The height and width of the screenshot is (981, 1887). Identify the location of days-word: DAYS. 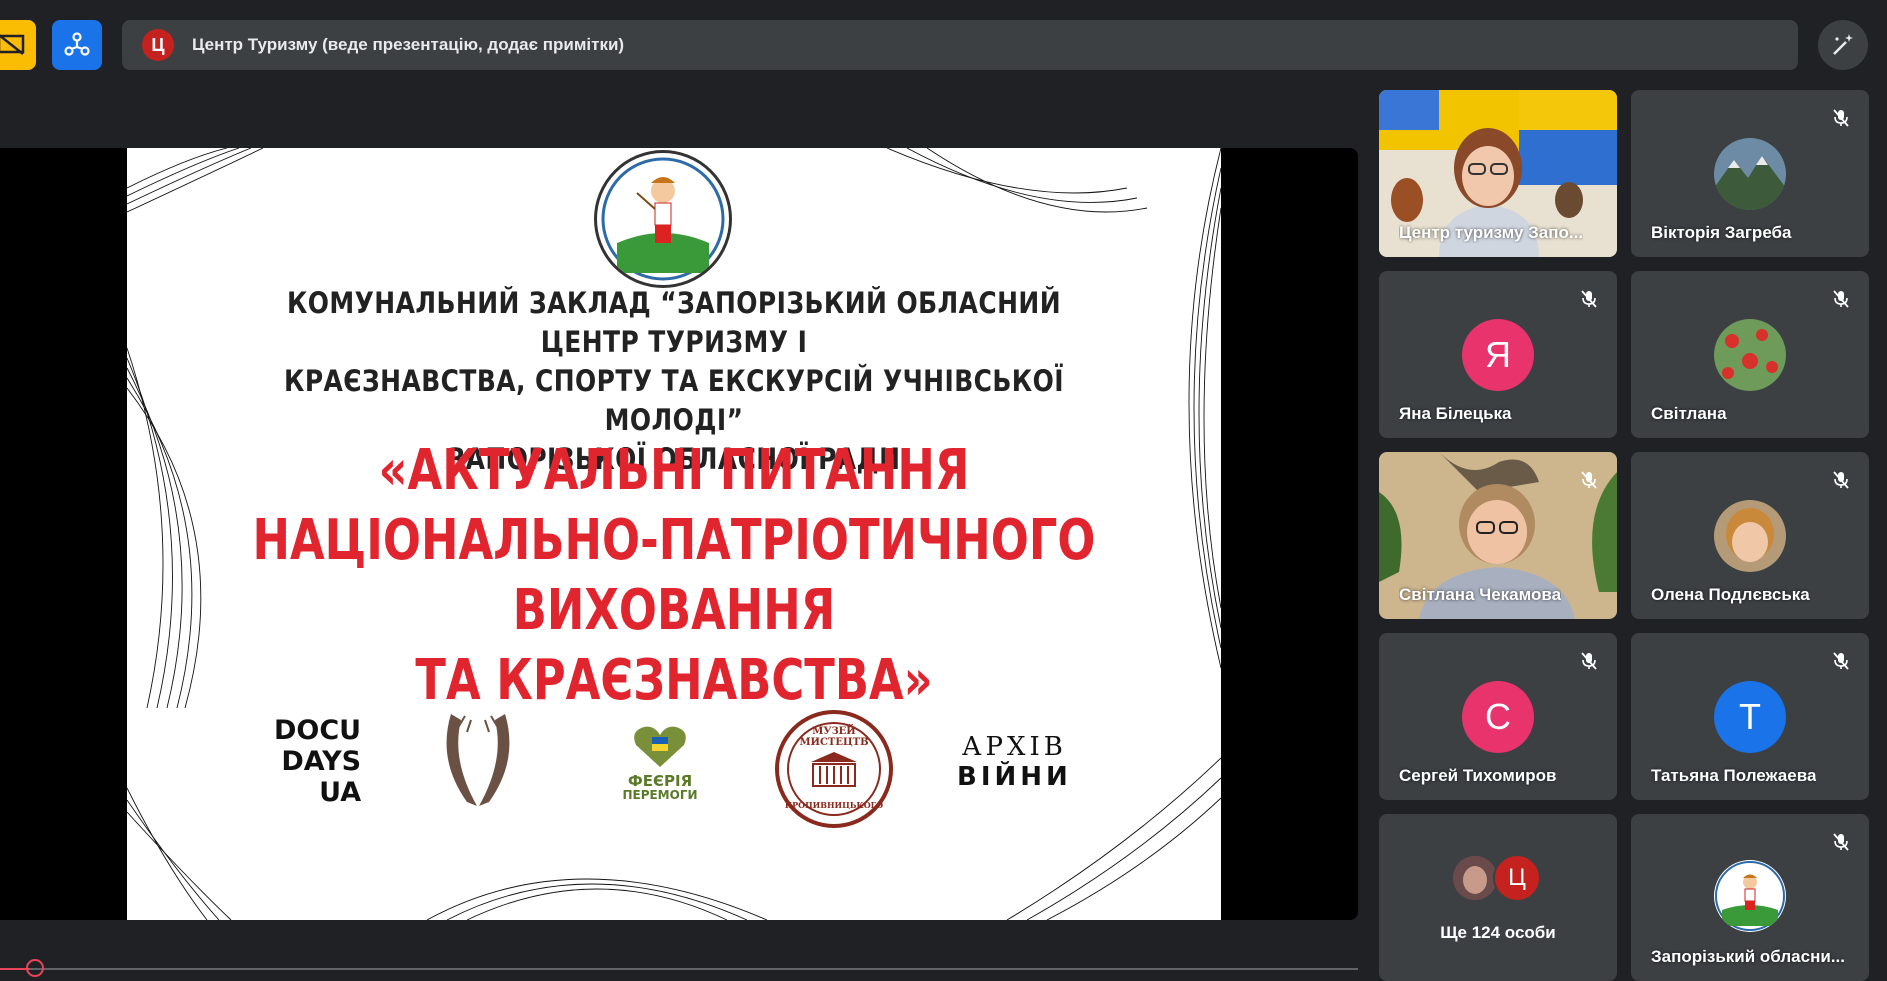
(321, 761).